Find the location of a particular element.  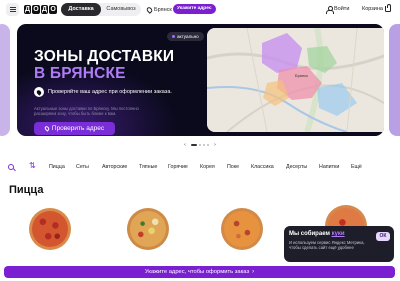

city-name: Брянск is located at coordinates (163, 9).